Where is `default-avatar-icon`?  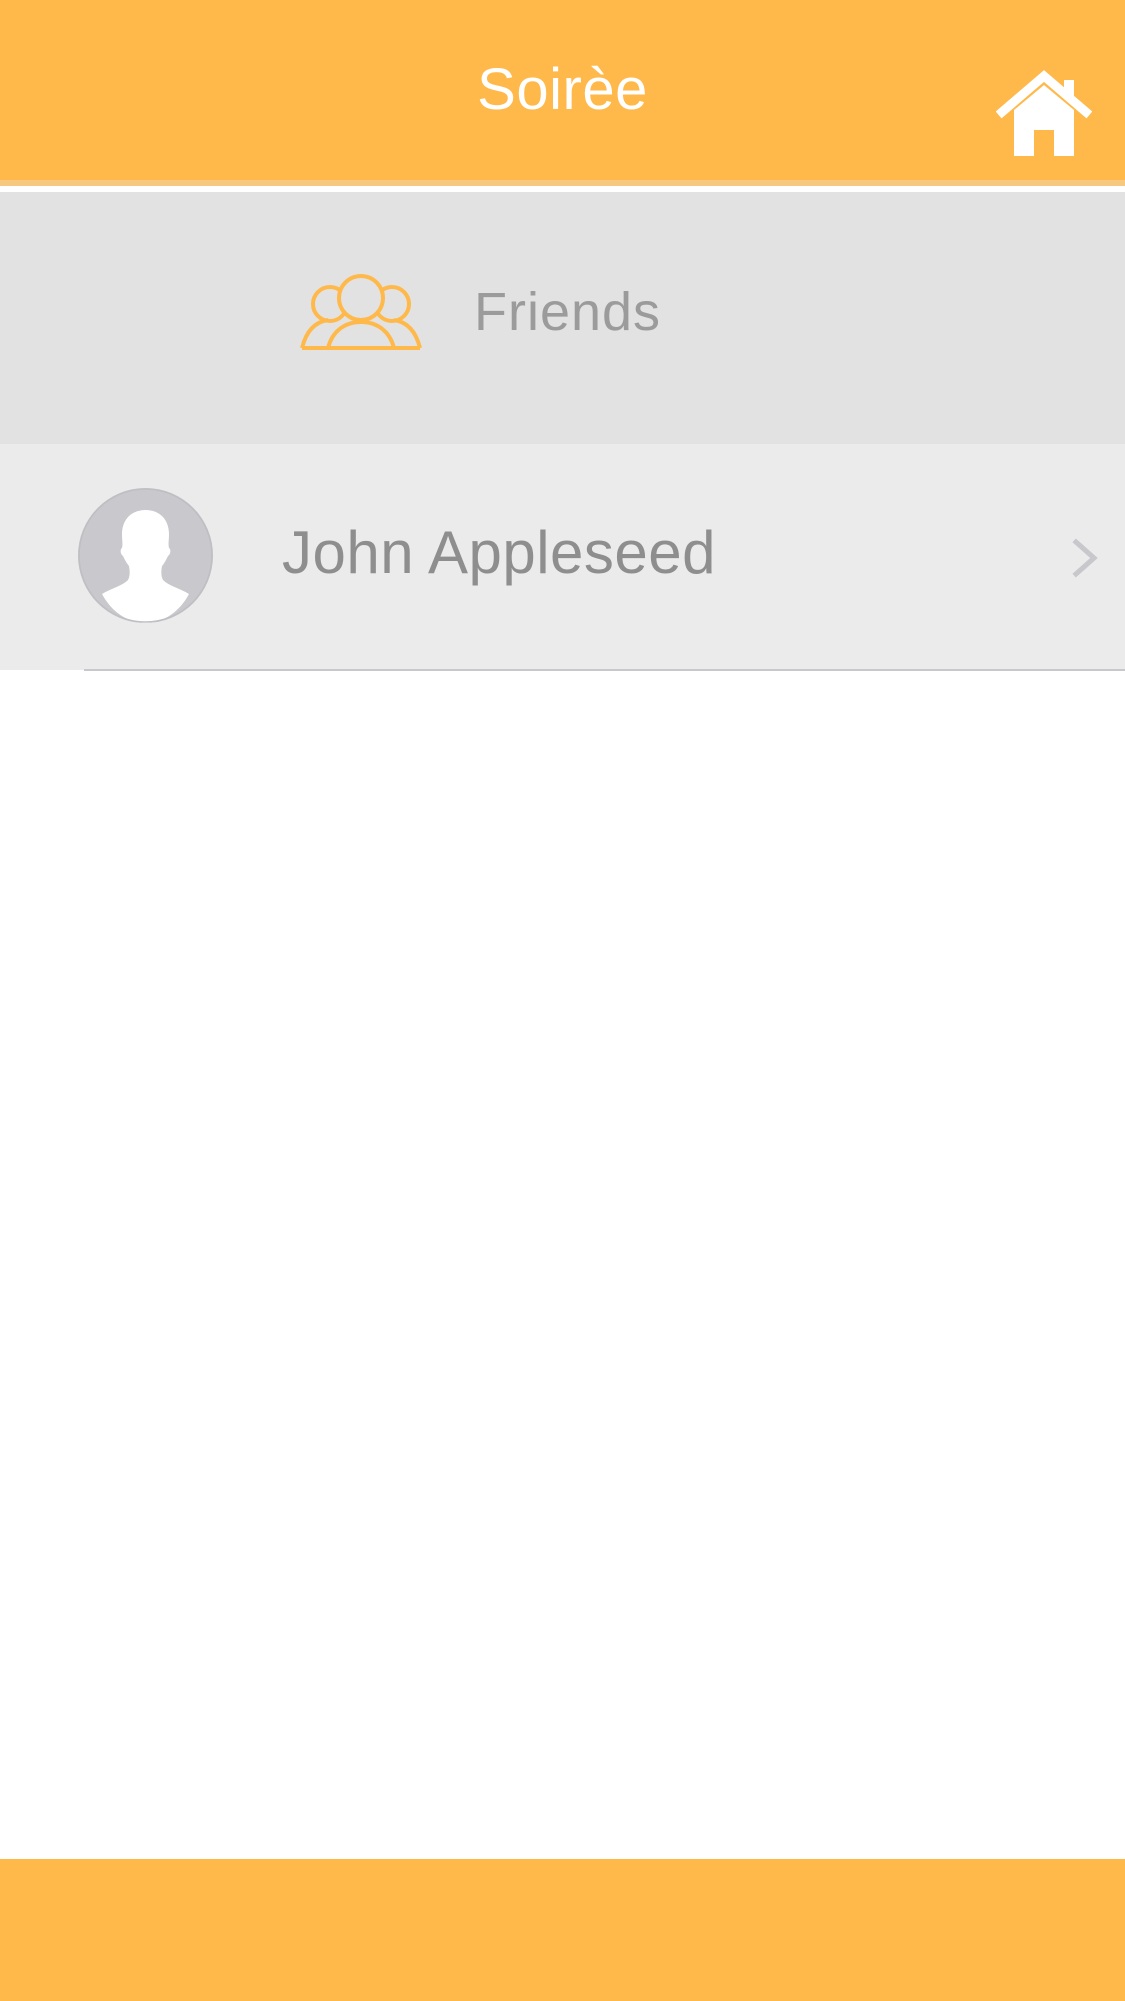
default-avatar-icon is located at coordinates (145, 555).